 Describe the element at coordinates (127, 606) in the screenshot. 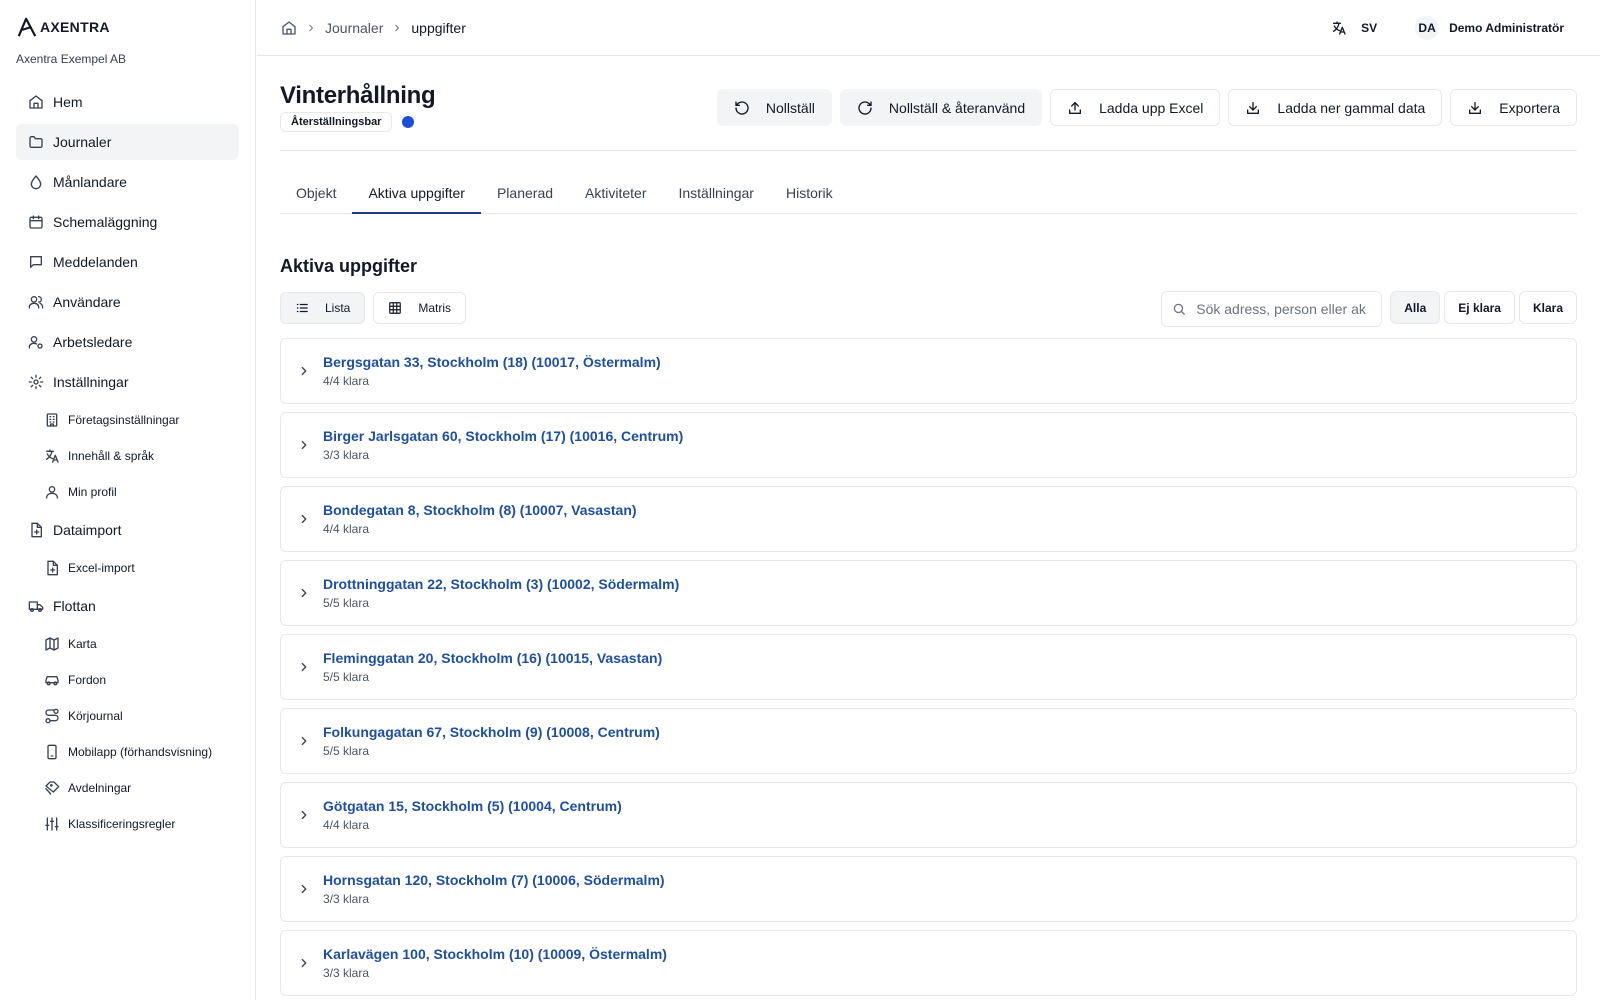

I see `sidebar-item-flottan: Flottan` at that location.